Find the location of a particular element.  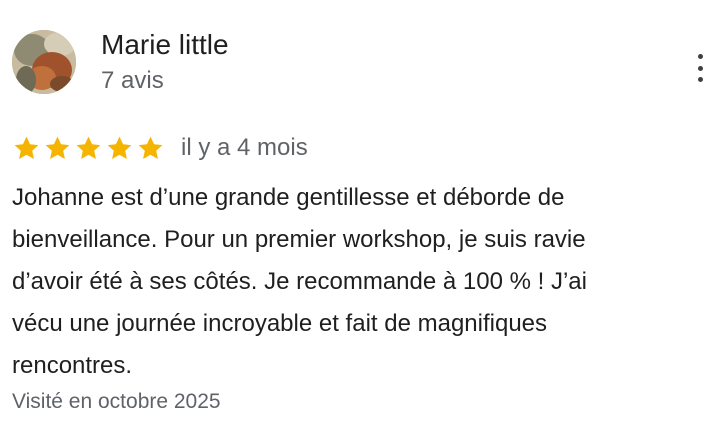

author-name: Marie little is located at coordinates (165, 45).